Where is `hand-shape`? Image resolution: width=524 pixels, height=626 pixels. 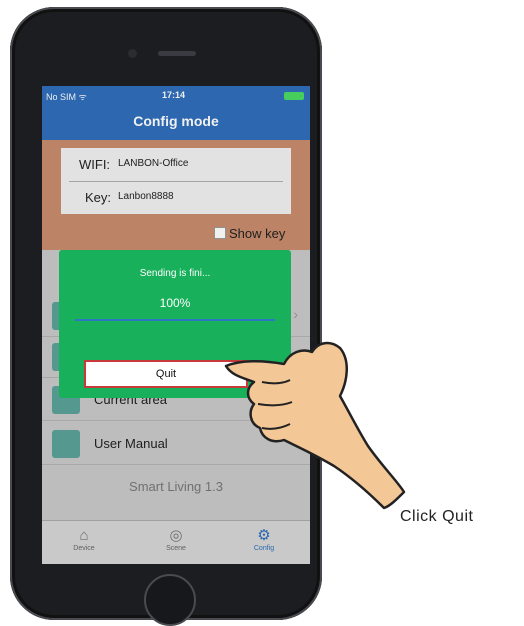
hand-shape is located at coordinates (315, 425).